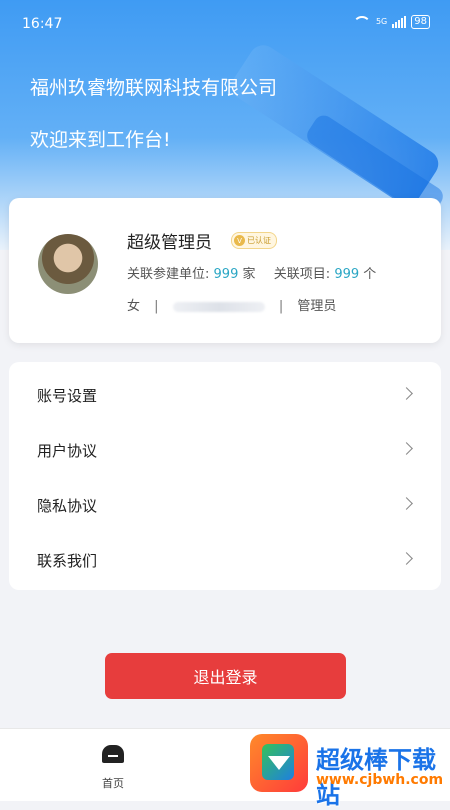  I want to click on menu-item-label: 账号设置, so click(67, 396).